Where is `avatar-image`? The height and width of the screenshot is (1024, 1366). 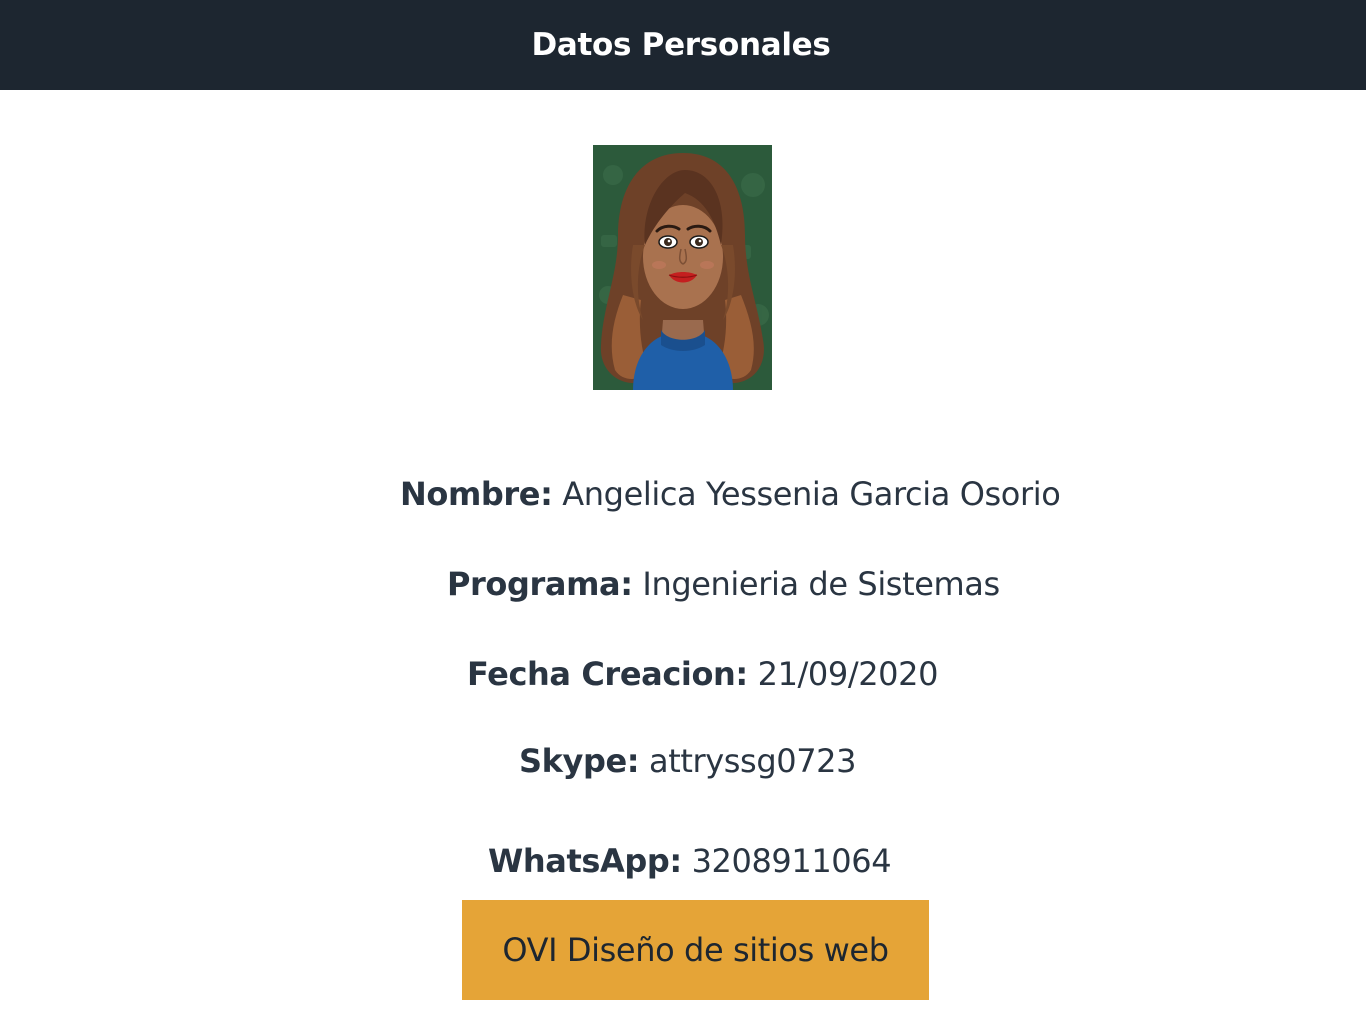
avatar-image is located at coordinates (682, 267).